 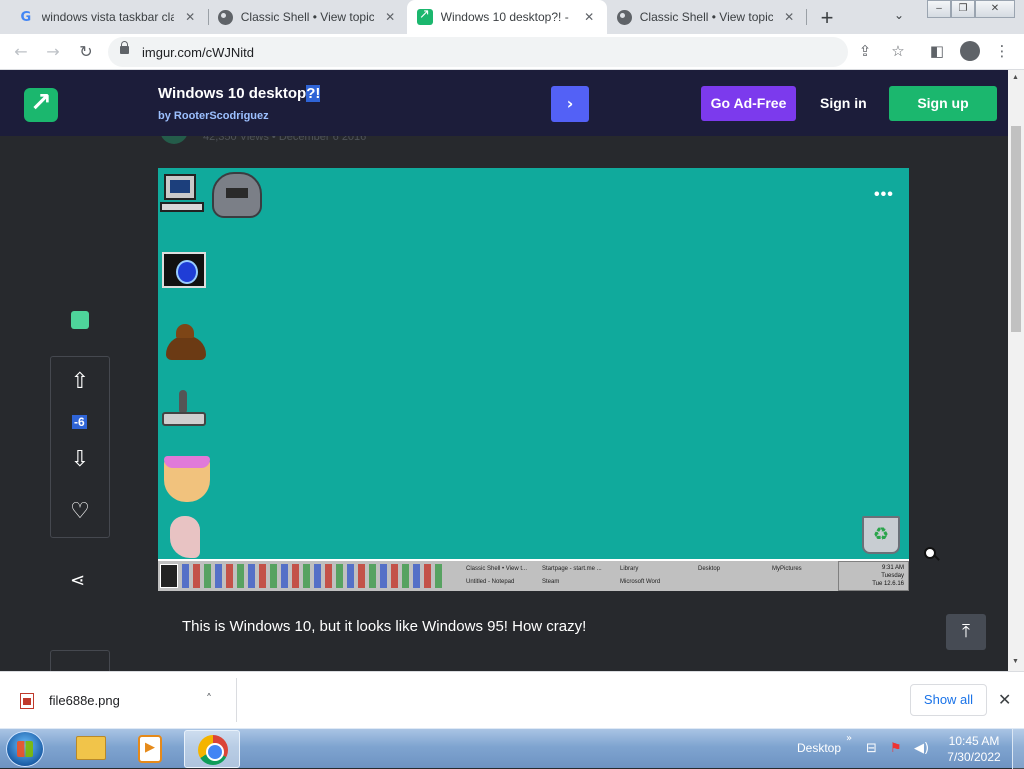 I want to click on zoom-in-cursor-icon, so click(x=930, y=553).